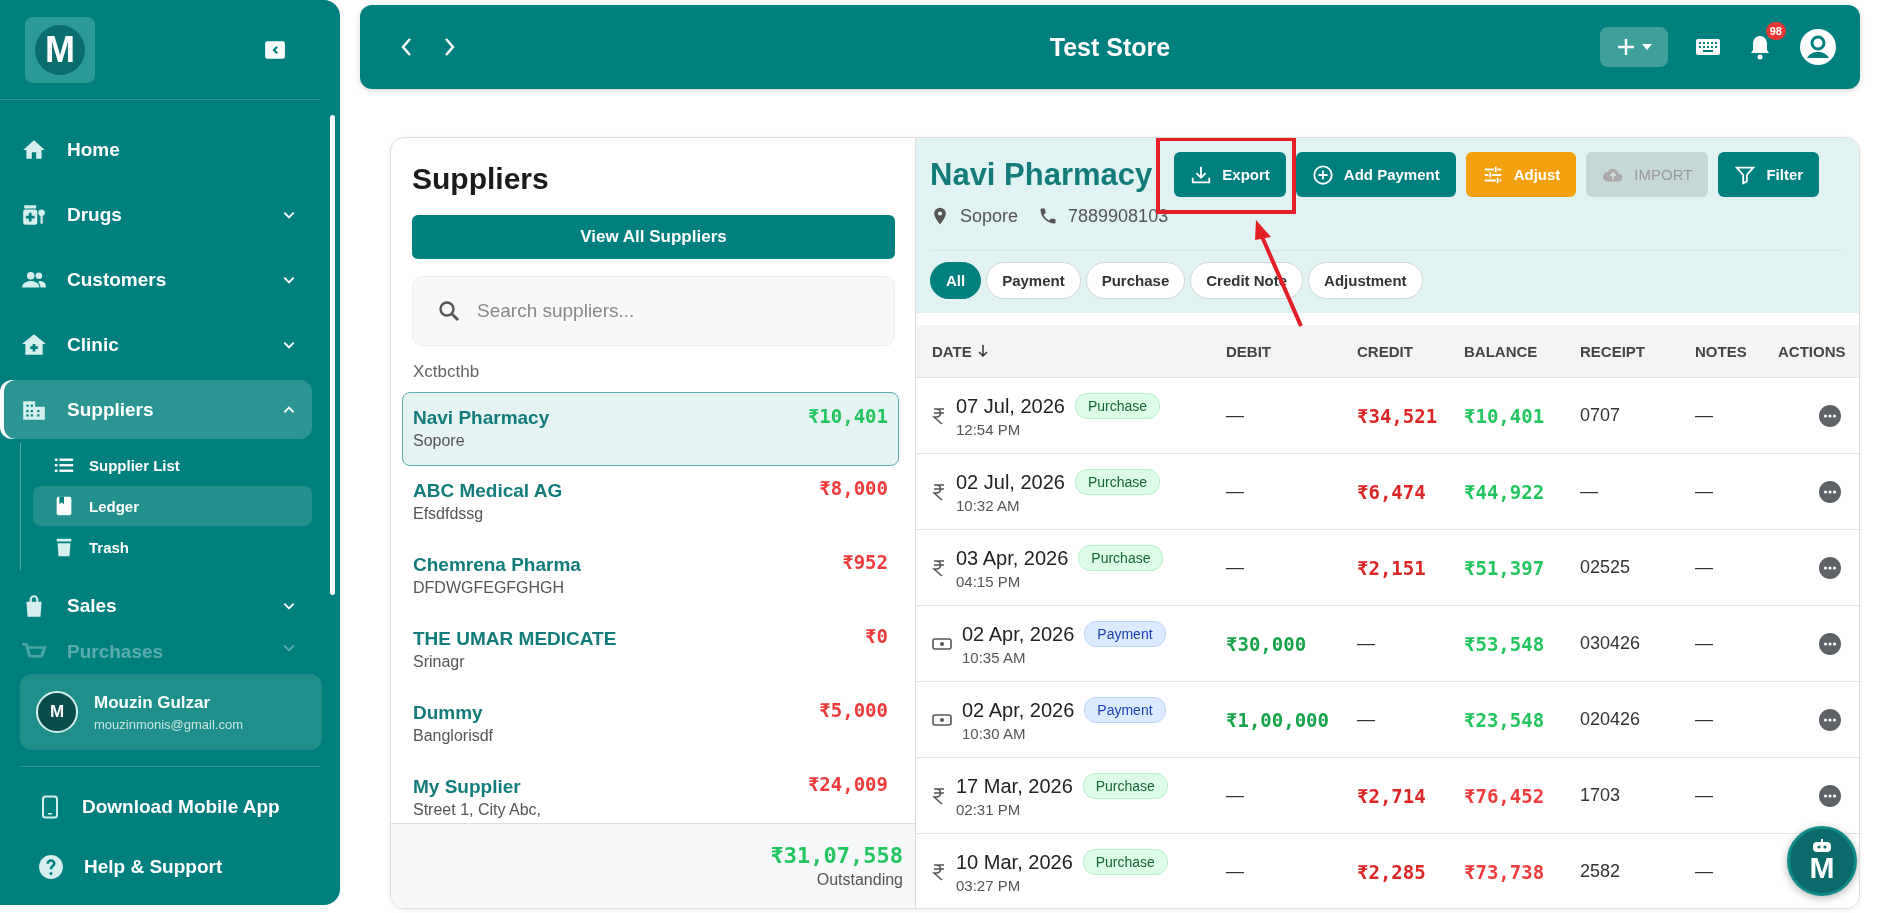 This screenshot has width=1884, height=913. What do you see at coordinates (1589, 491) in the screenshot?
I see `receipt-cell-text: —` at bounding box center [1589, 491].